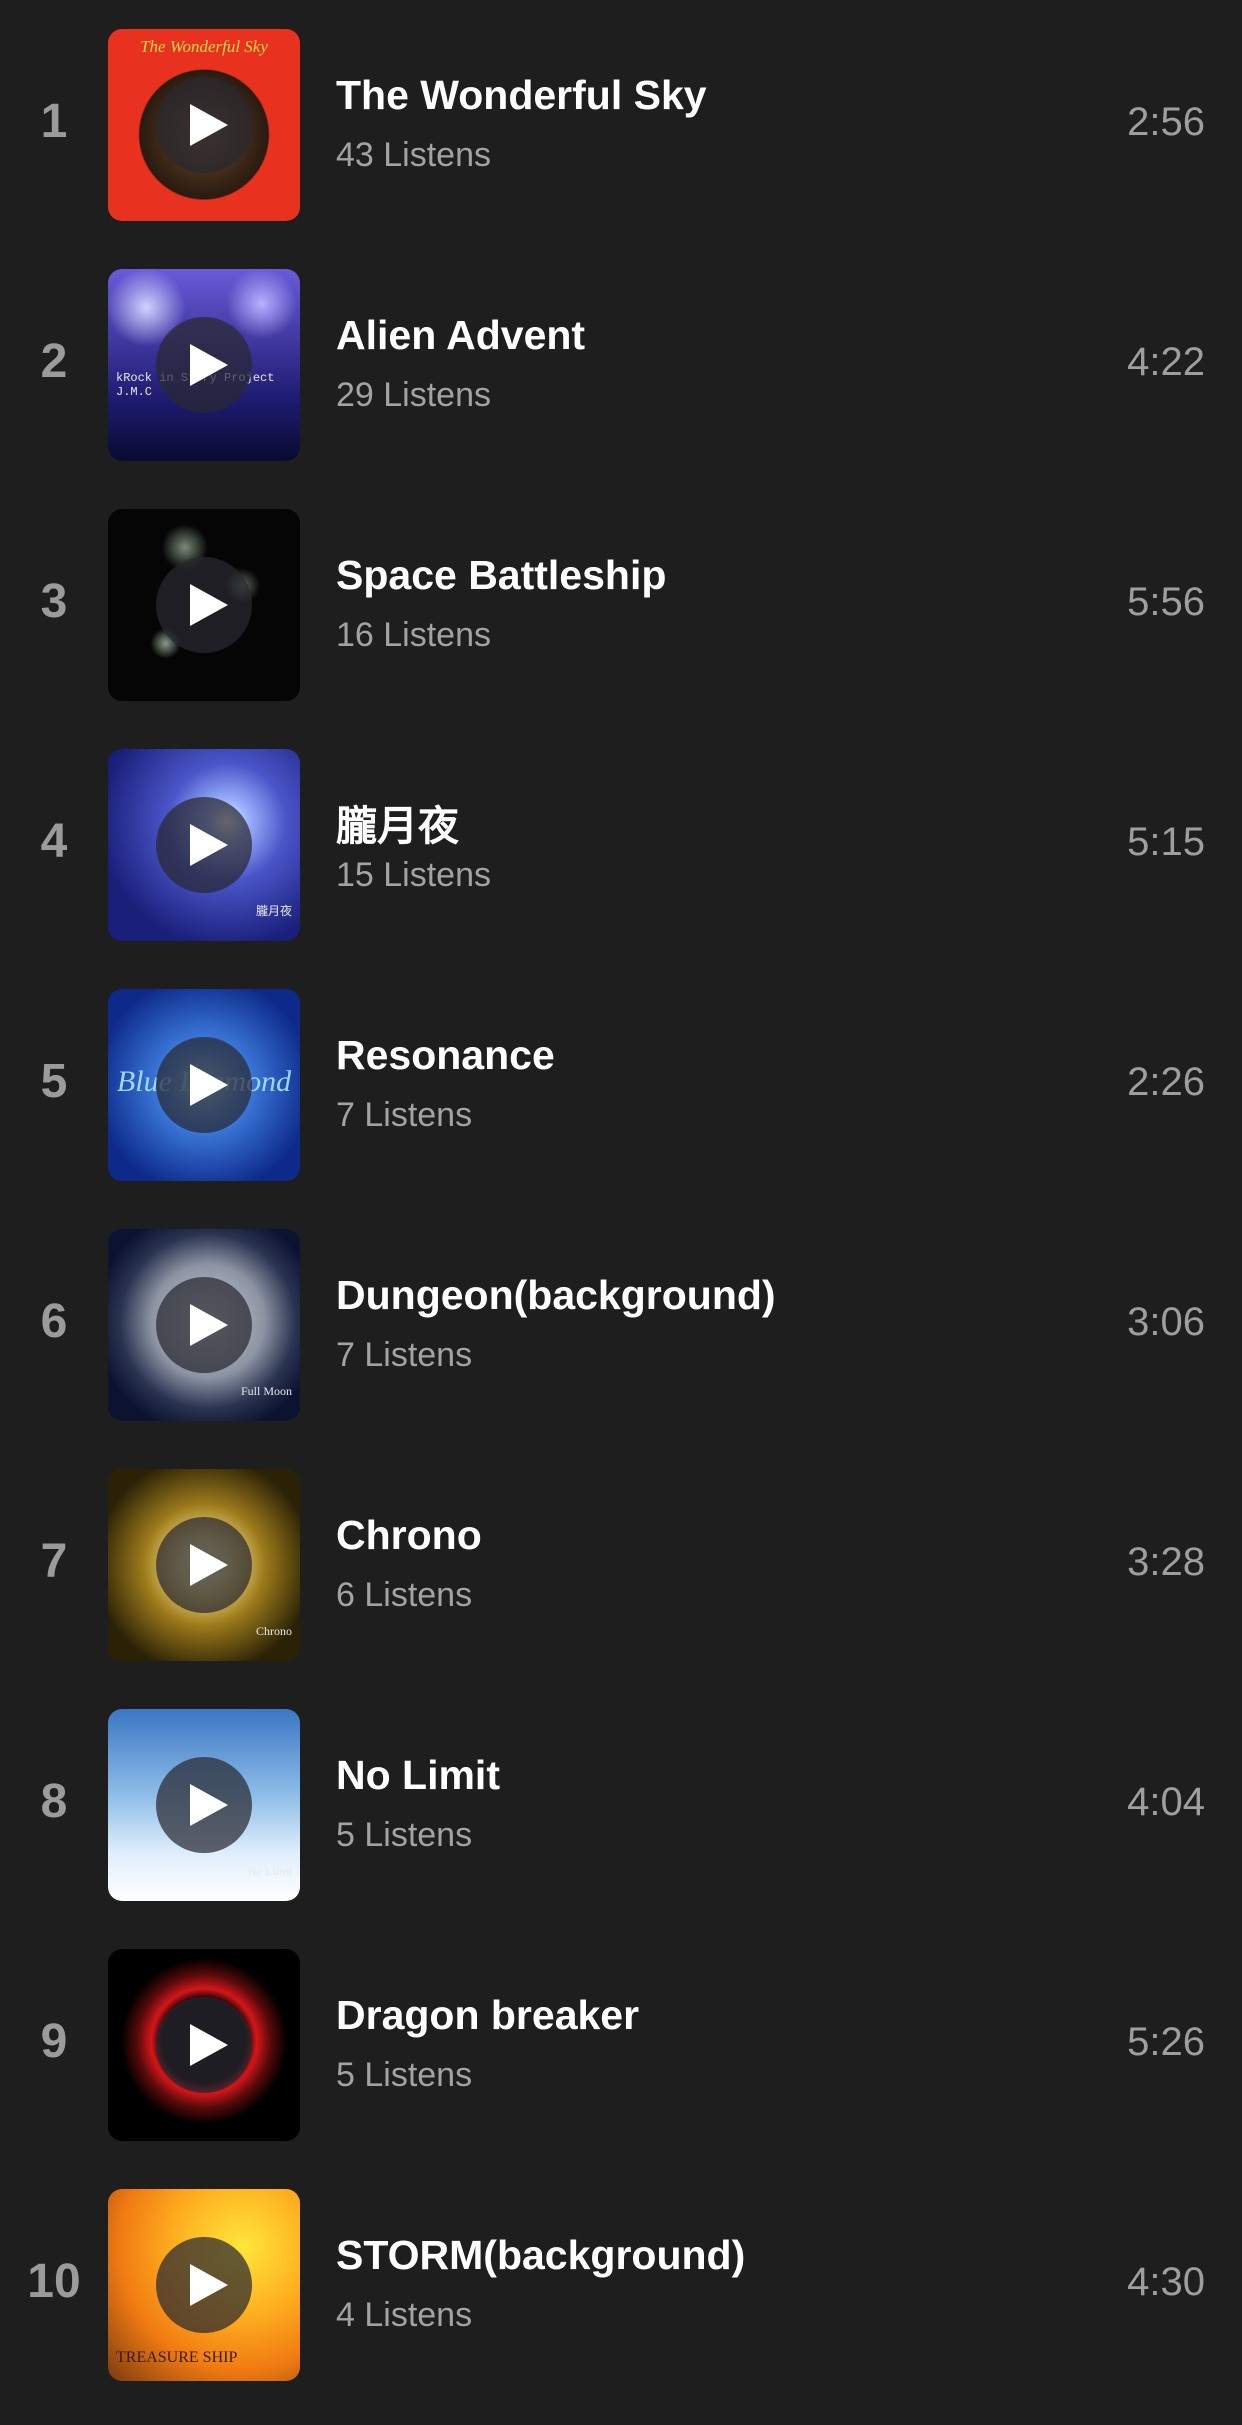 The height and width of the screenshot is (2425, 1242). What do you see at coordinates (274, 1631) in the screenshot?
I see `album-artwork-subtitle: Chrono` at bounding box center [274, 1631].